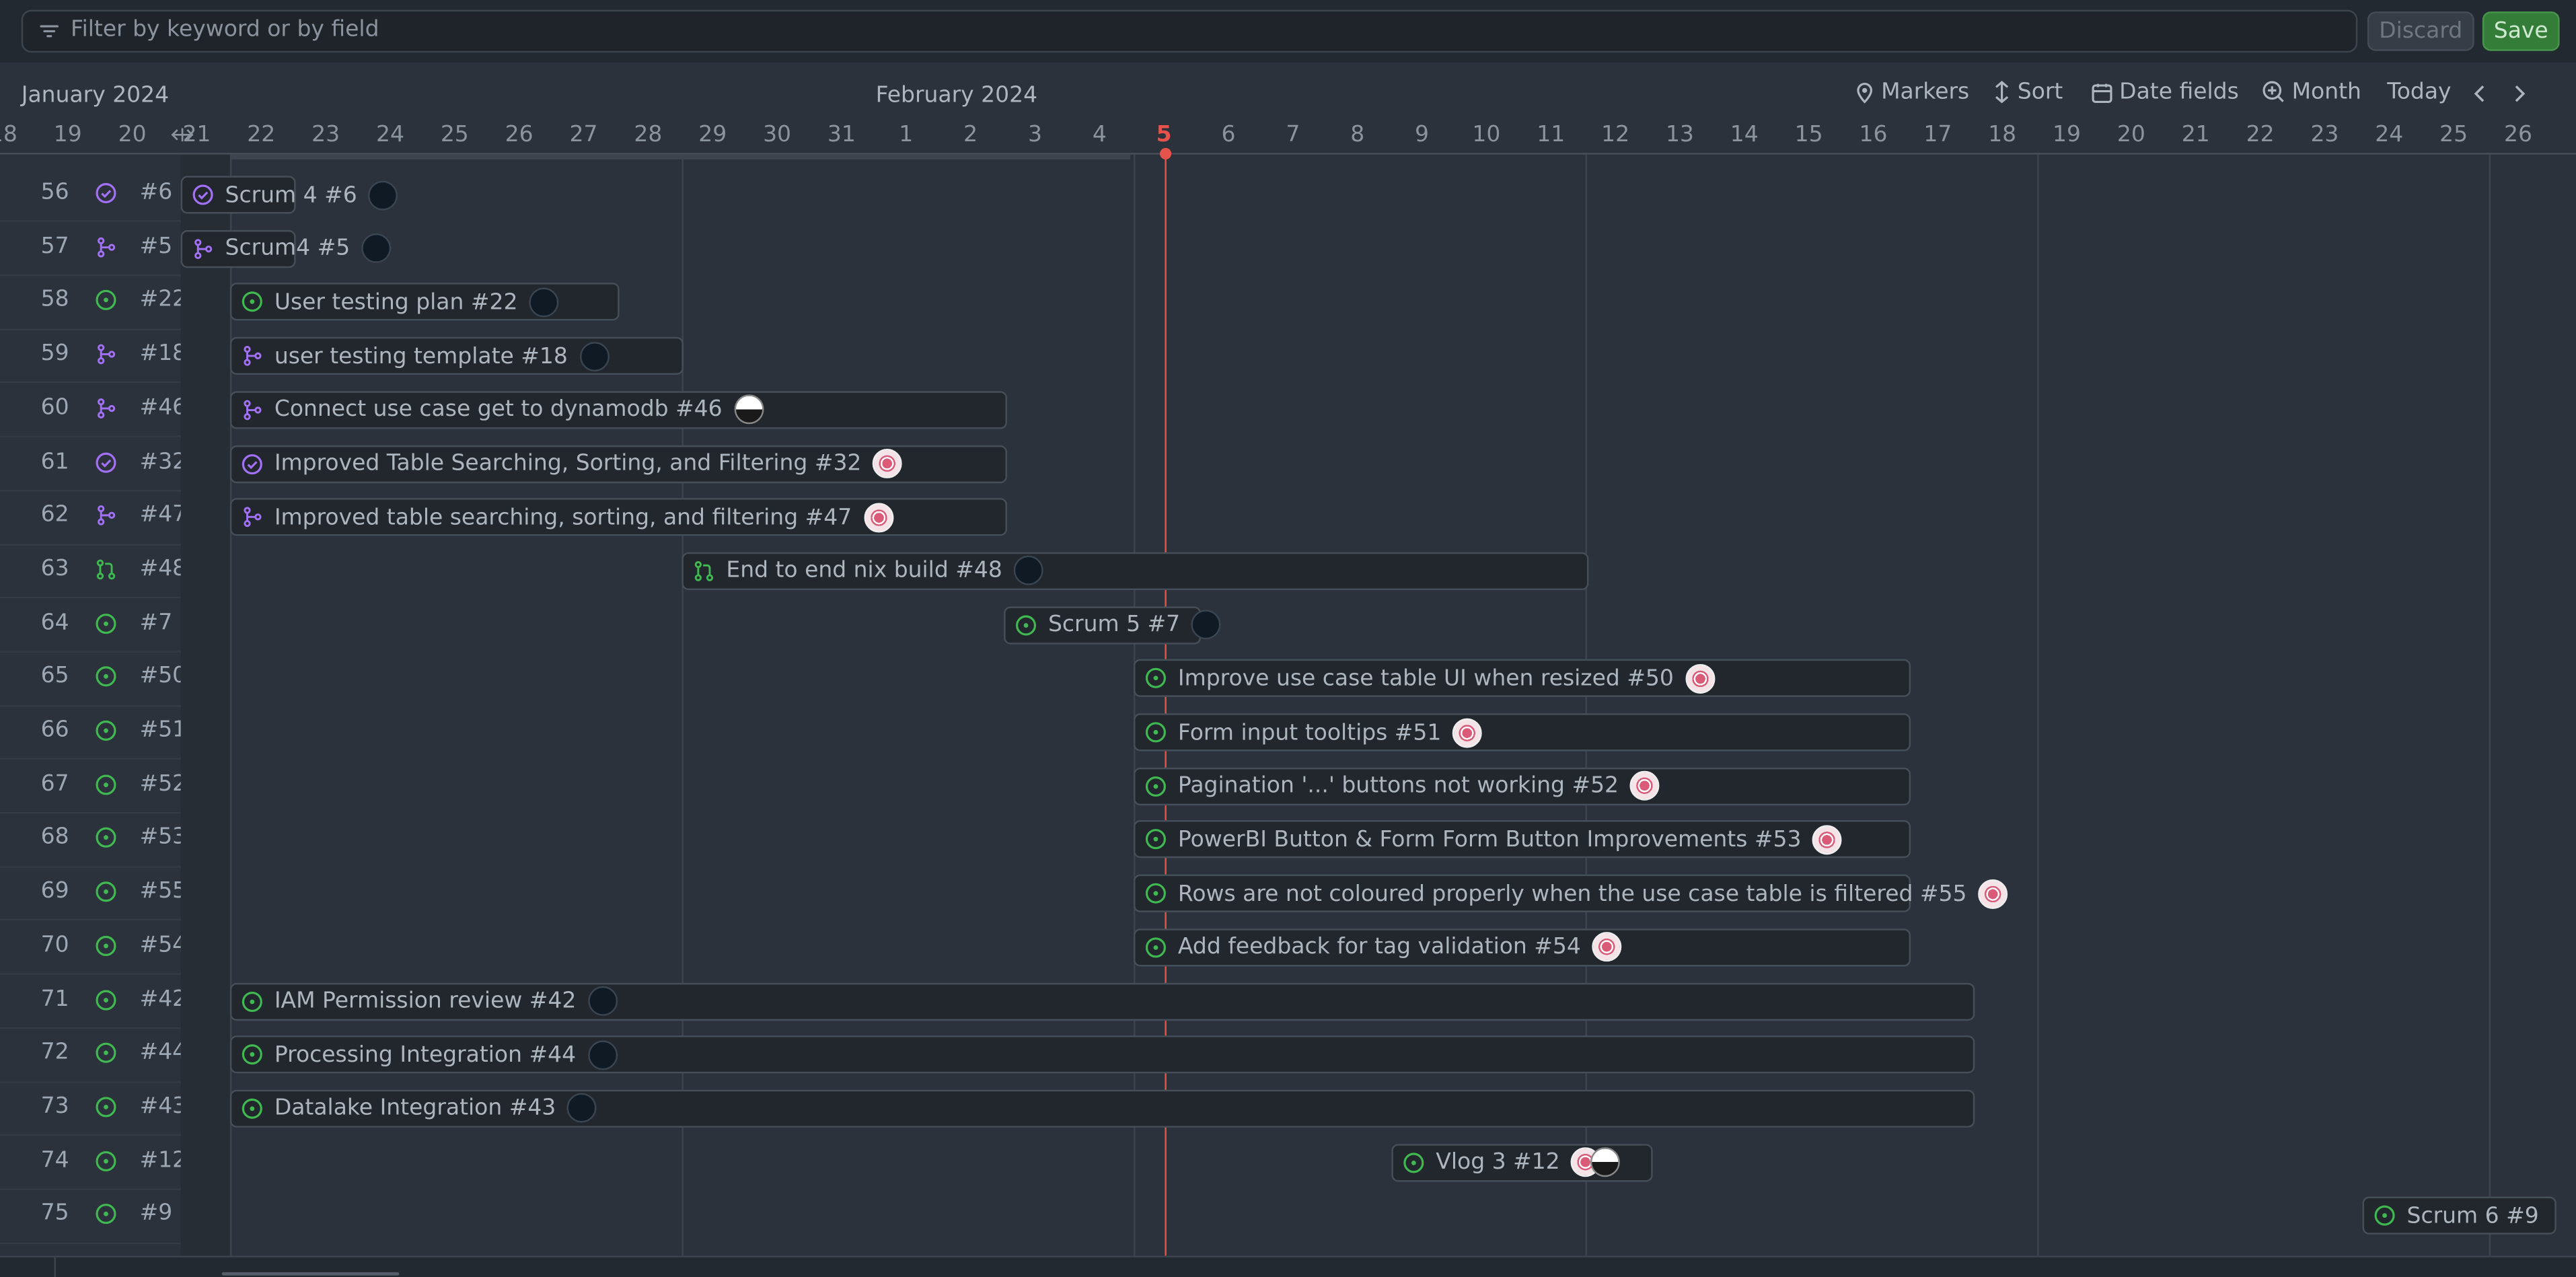  What do you see at coordinates (1164, 134) in the screenshot?
I see `day-label: 5` at bounding box center [1164, 134].